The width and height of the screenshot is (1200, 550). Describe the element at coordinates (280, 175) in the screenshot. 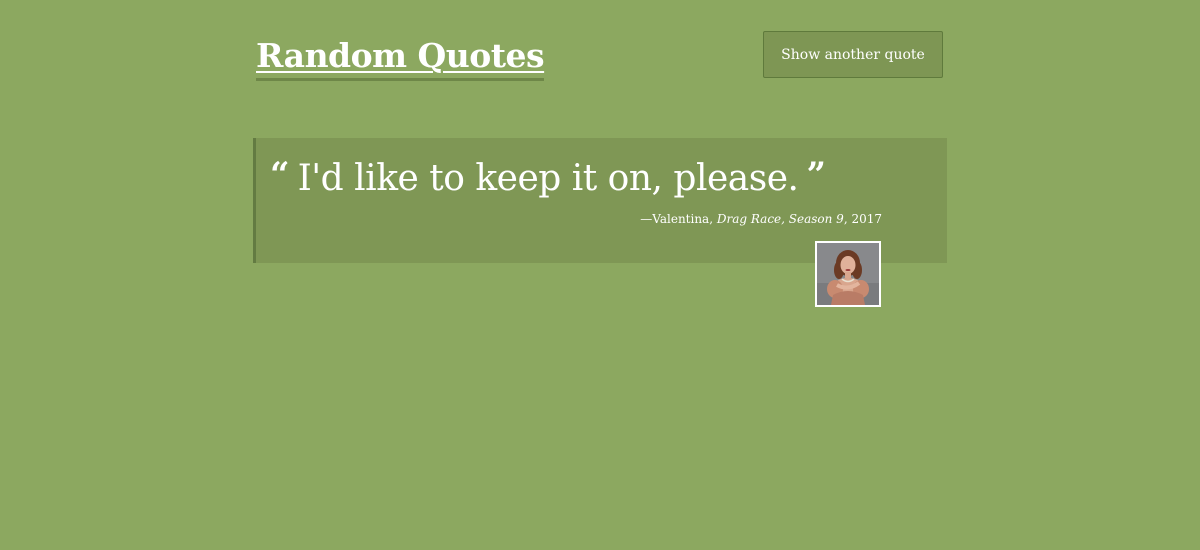

I see `open-quote-icon: “` at that location.